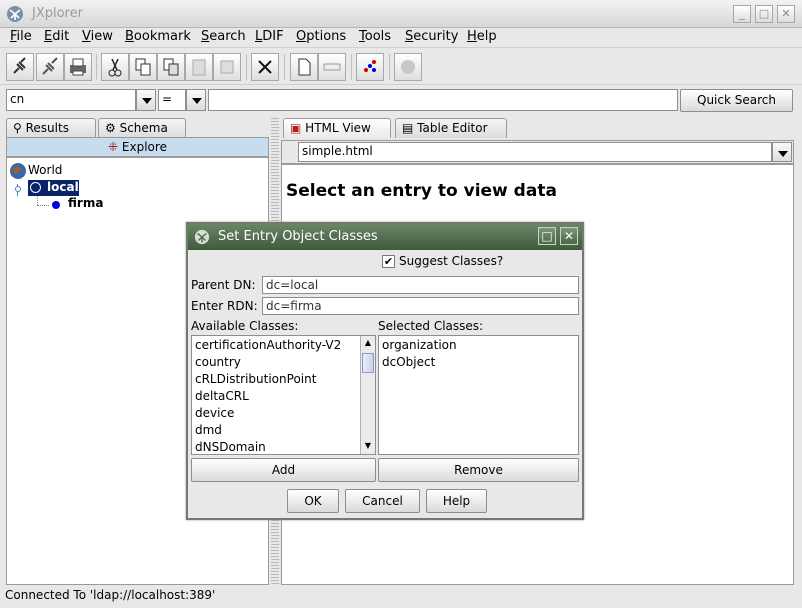  I want to click on html-view-message: Select an entry to view data, so click(421, 191).